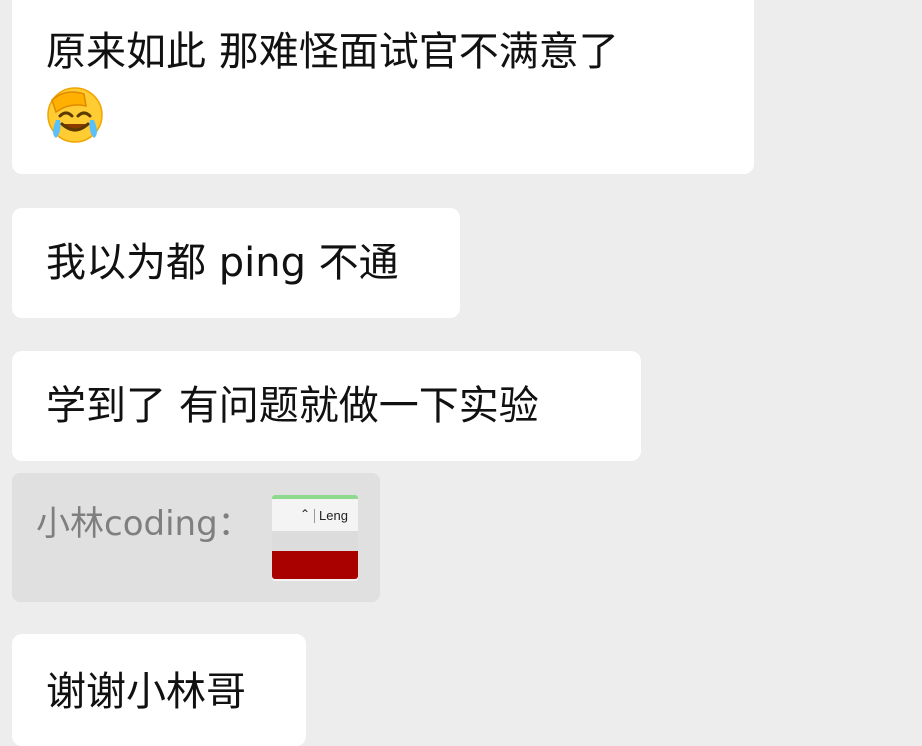 The image size is (922, 746). What do you see at coordinates (332, 52) in the screenshot?
I see `message-text: 原来如此 那难怪面试官不满意了` at bounding box center [332, 52].